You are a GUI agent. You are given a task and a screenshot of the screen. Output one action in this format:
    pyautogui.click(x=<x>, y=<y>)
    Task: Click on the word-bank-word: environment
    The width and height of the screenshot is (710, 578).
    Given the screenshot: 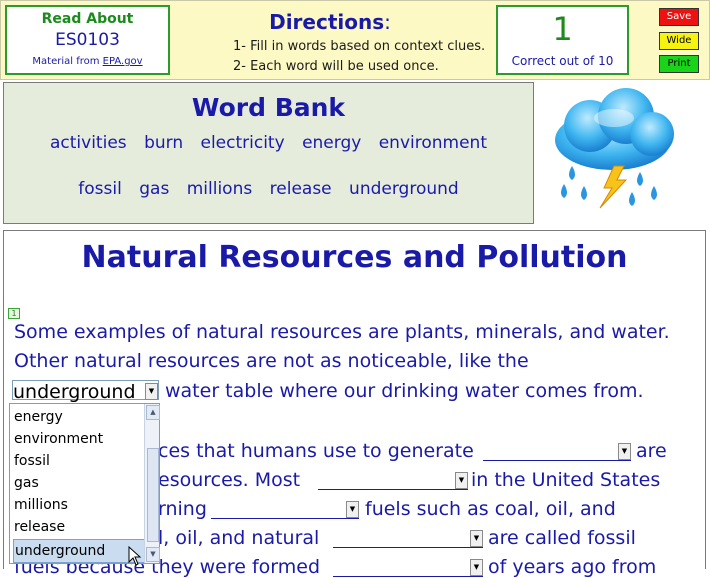 What is the action you would take?
    pyautogui.click(x=432, y=143)
    